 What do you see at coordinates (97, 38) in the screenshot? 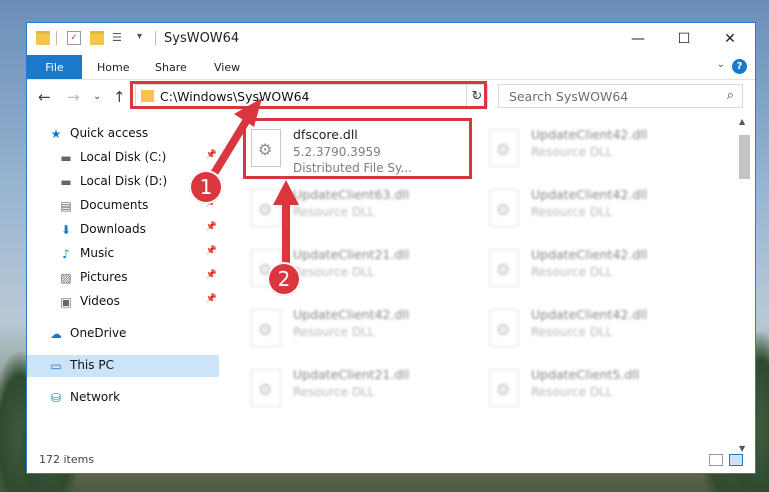
I see `new-folder-icon` at bounding box center [97, 38].